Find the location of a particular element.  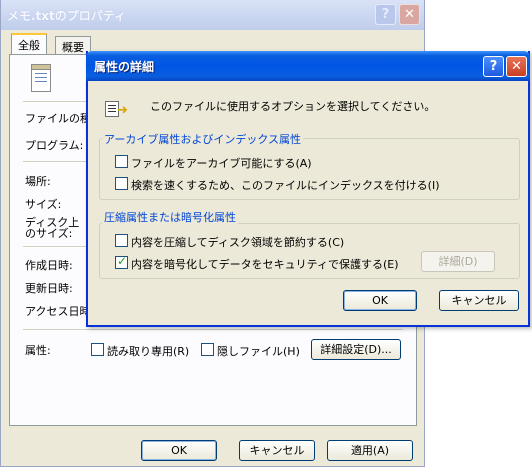

encrypt-checkbox is located at coordinates (121, 261).